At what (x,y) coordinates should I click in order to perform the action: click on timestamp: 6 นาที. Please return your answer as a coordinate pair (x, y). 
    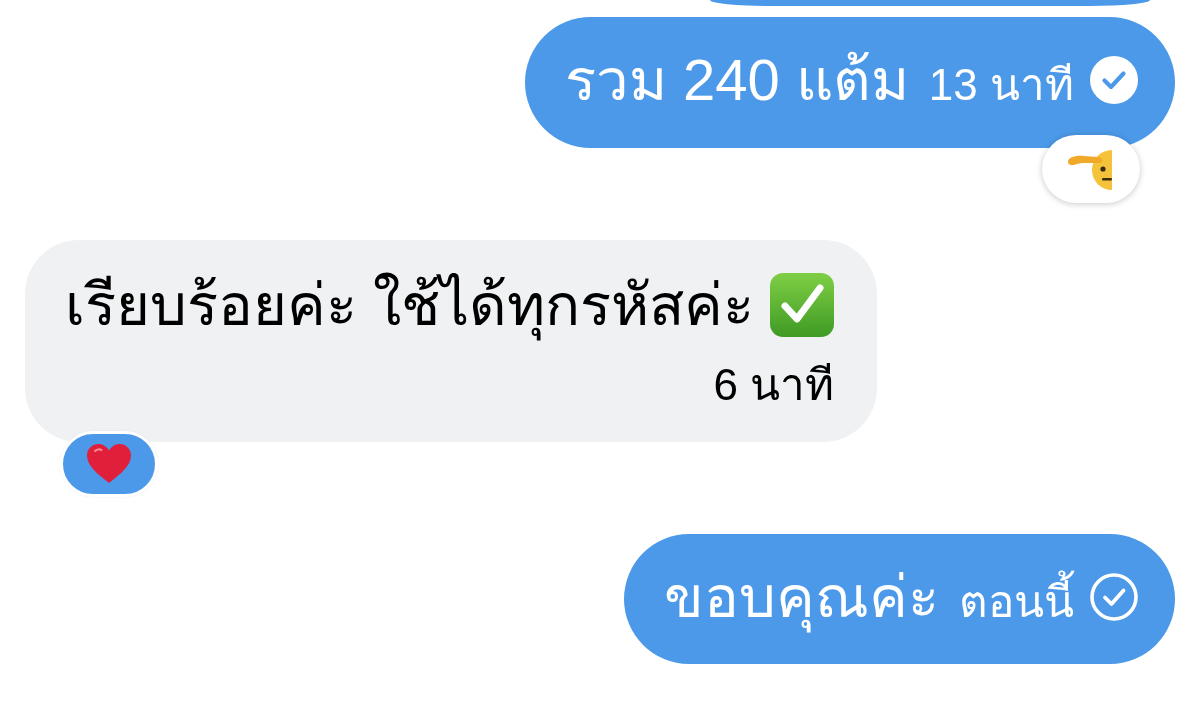
    Looking at the image, I should click on (774, 384).